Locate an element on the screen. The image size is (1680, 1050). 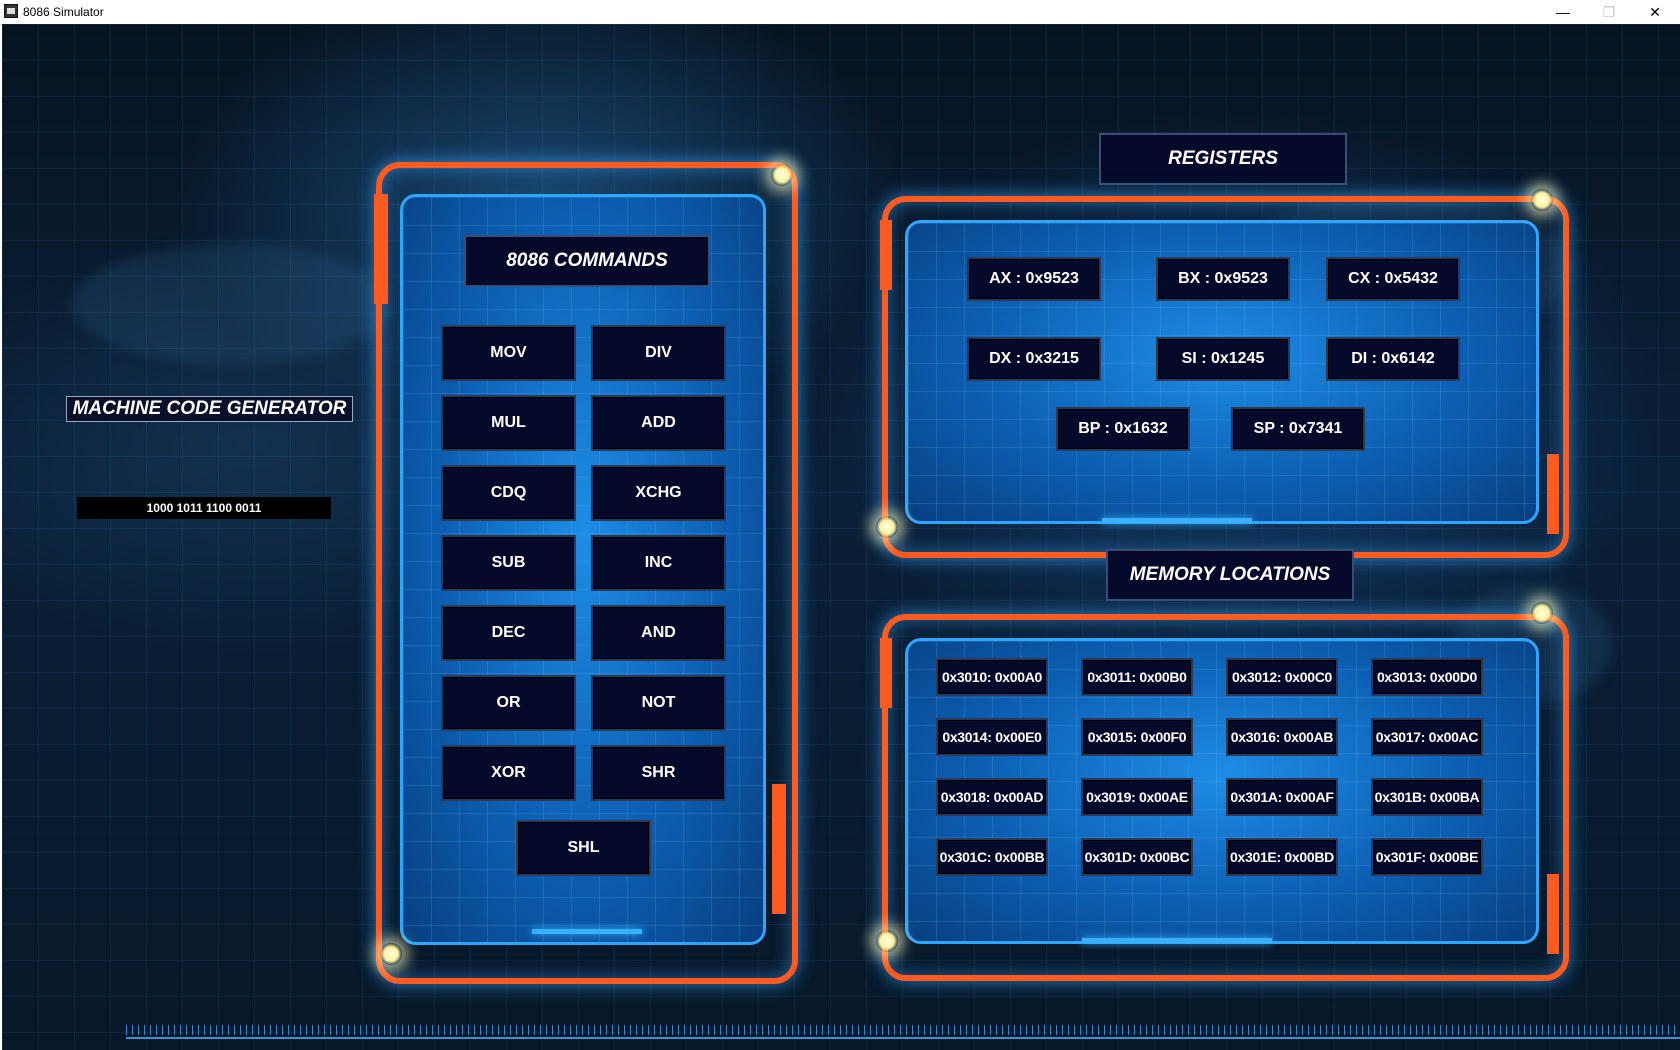
command-button-xor: XOR is located at coordinates (508, 773).